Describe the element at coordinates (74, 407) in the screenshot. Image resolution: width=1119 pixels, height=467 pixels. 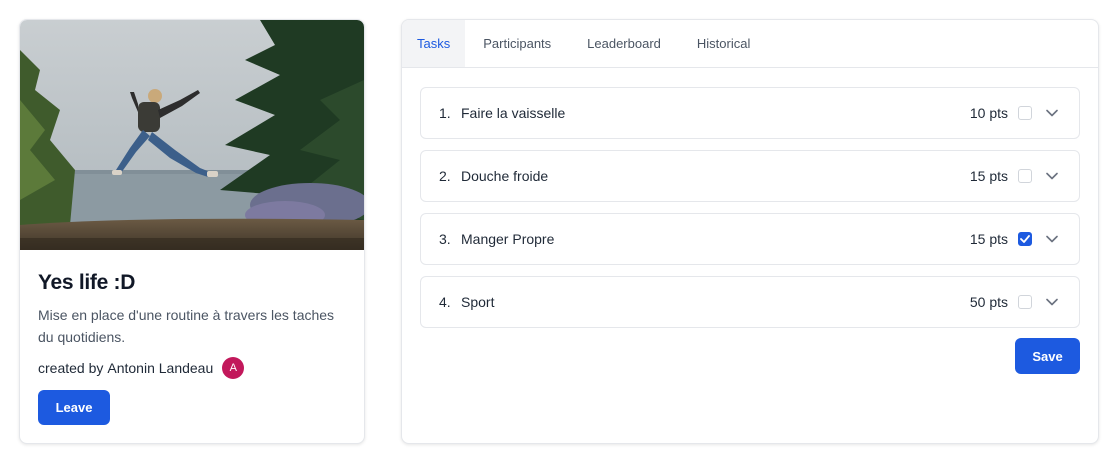
I see `leave-button: Leave` at that location.